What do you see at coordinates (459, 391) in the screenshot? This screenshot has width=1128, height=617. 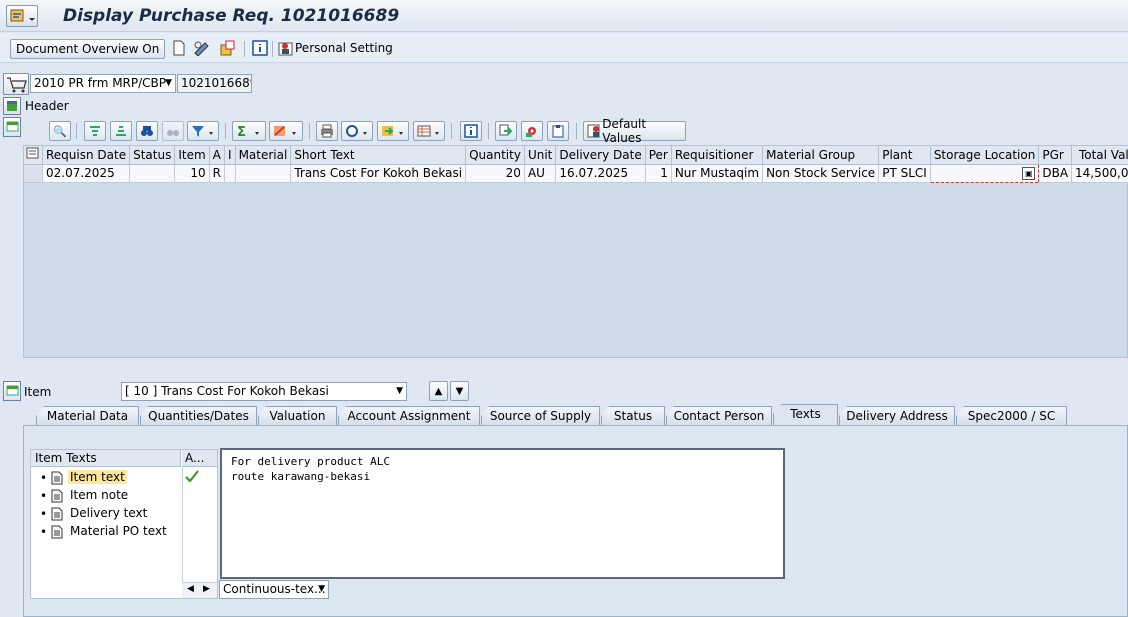 I see `next-item-button: ▼` at bounding box center [459, 391].